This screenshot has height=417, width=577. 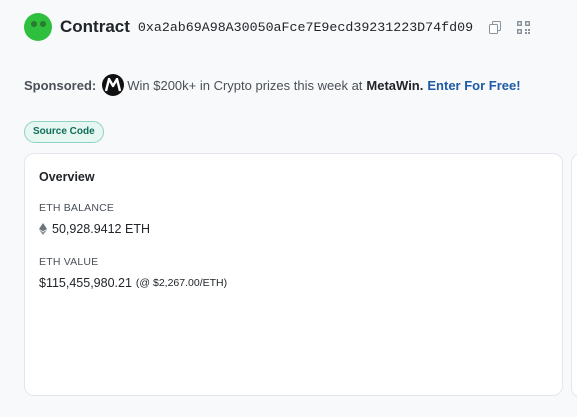 I want to click on eth-balance-label: ETH BALANCE, so click(x=77, y=208).